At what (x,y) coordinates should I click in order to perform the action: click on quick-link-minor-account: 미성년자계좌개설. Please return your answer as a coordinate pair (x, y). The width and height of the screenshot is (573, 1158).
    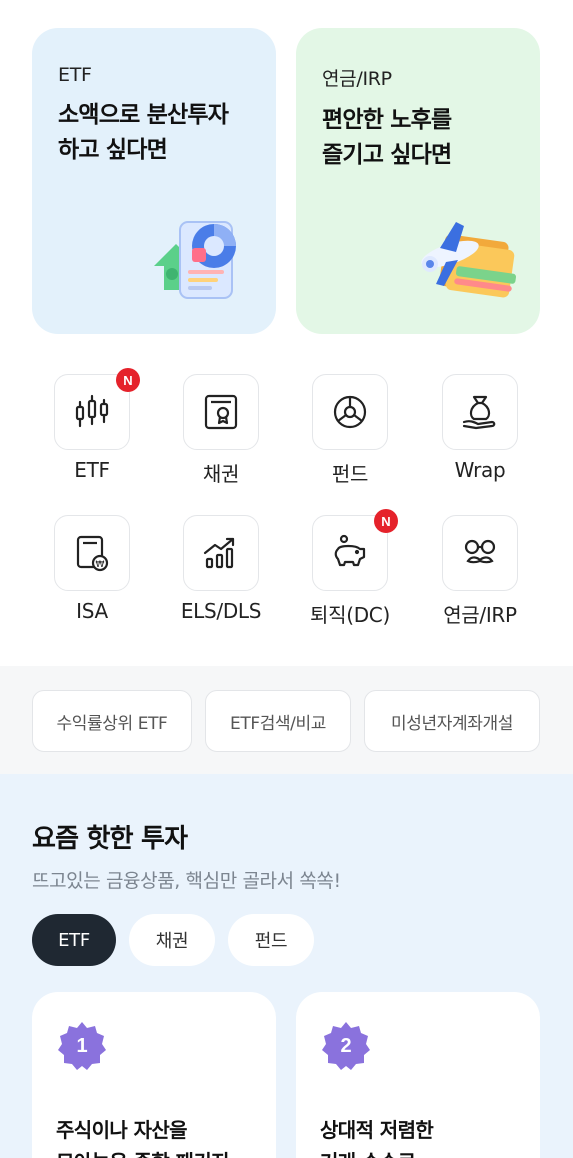
    Looking at the image, I should click on (452, 721).